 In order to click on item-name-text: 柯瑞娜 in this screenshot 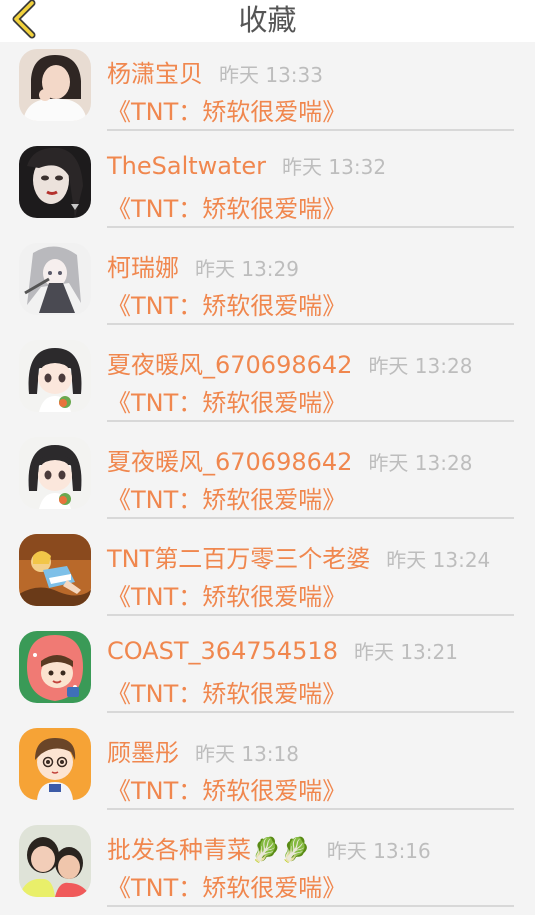, I will do `click(143, 268)`.